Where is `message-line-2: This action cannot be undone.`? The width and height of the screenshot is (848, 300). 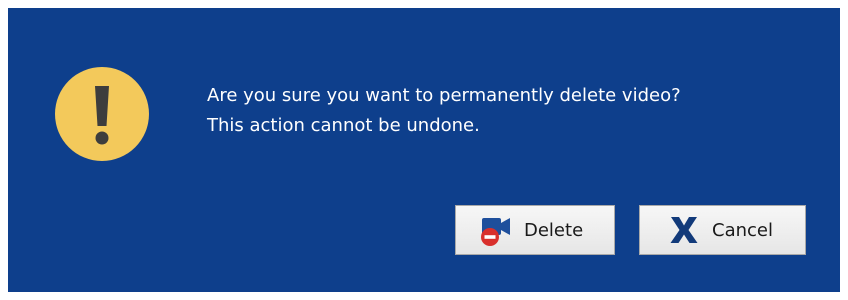
message-line-2: This action cannot be undone. is located at coordinates (343, 125).